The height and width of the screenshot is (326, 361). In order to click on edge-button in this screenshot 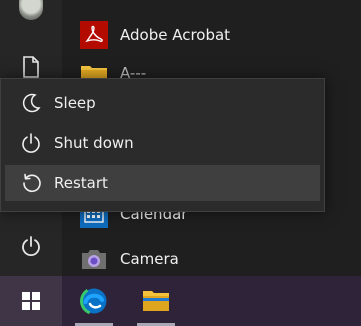, I will do `click(94, 301)`.